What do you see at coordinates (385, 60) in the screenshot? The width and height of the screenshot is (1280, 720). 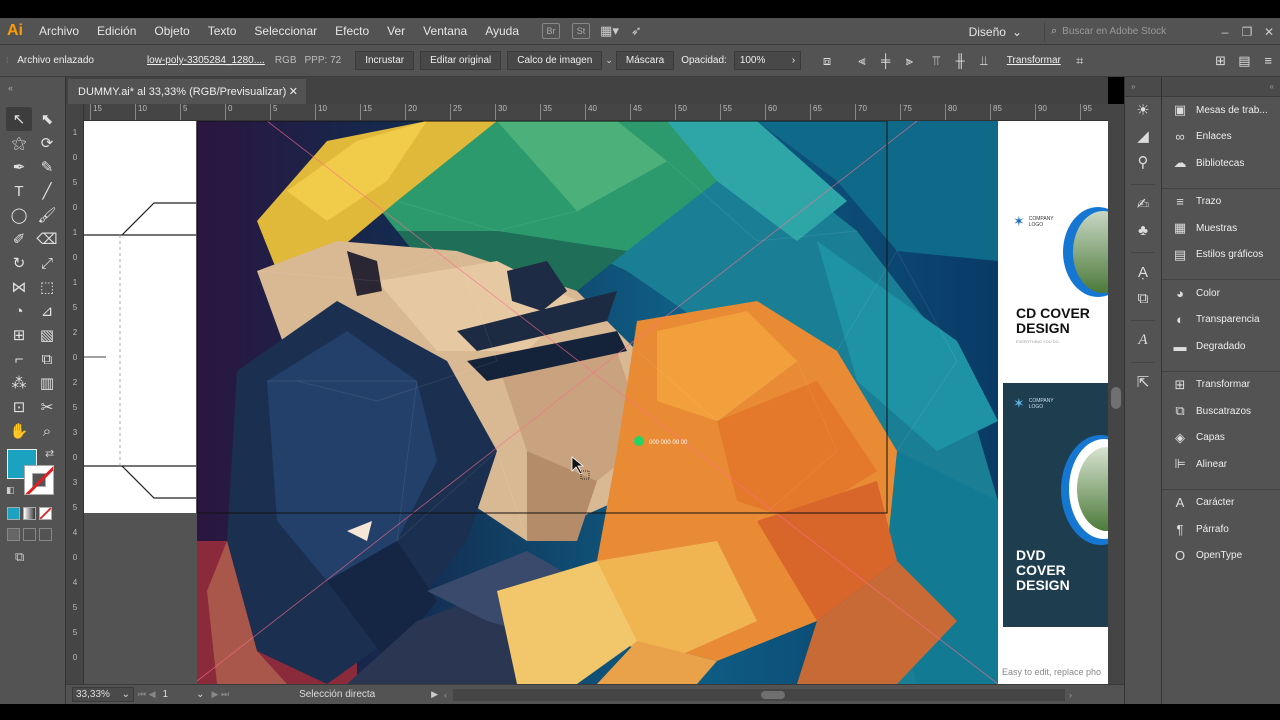 I see `embed-button: Incrustar` at bounding box center [385, 60].